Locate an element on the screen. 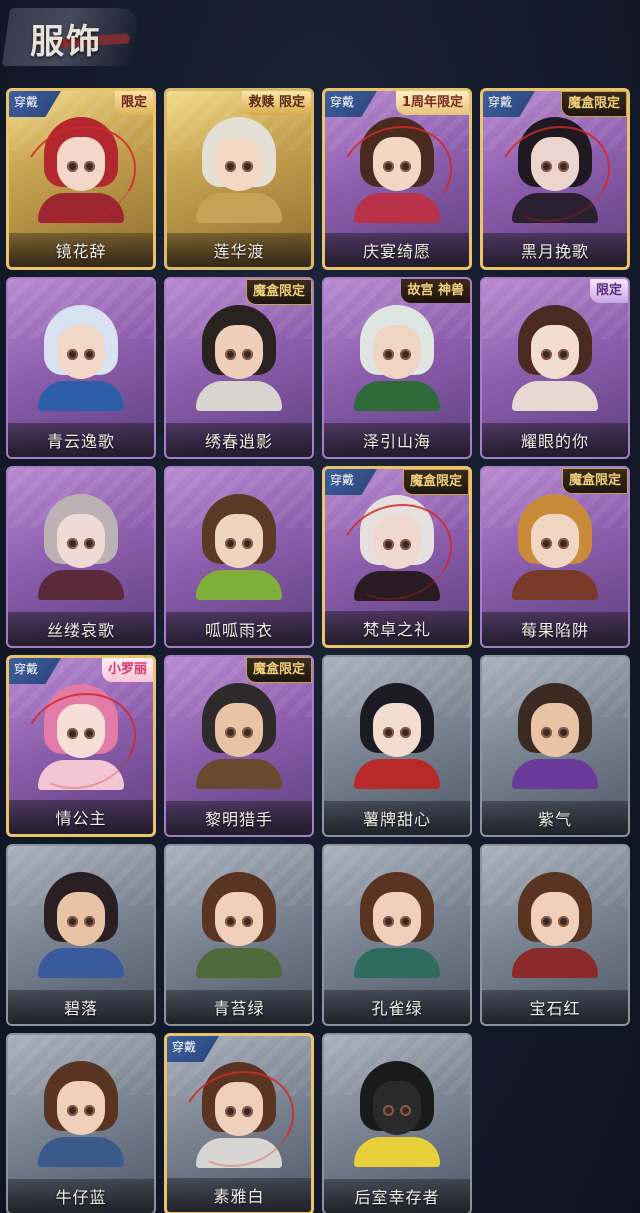 Image resolution: width=640 pixels, height=1213 pixels. costume-card: 魔盒限定 黎明猎手 is located at coordinates (239, 746).